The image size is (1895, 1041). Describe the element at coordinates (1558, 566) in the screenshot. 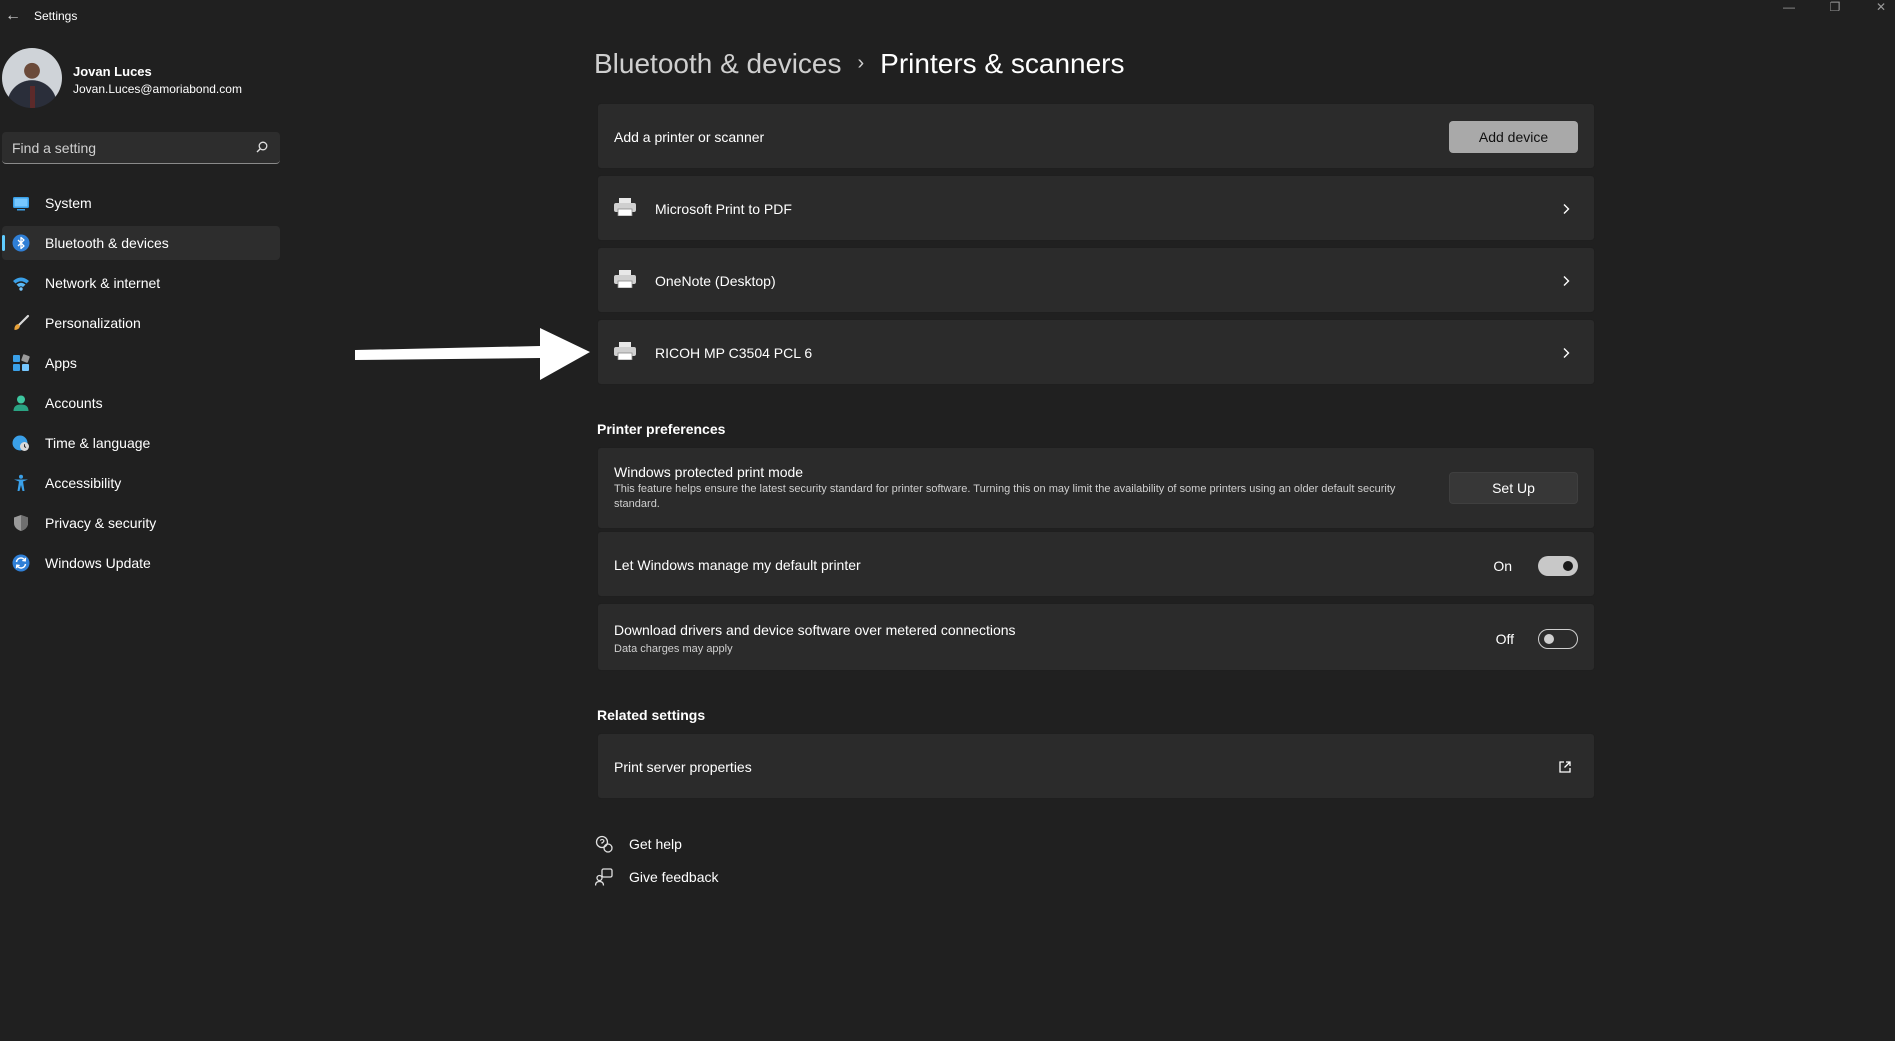

I see `default-printer-toggle` at that location.